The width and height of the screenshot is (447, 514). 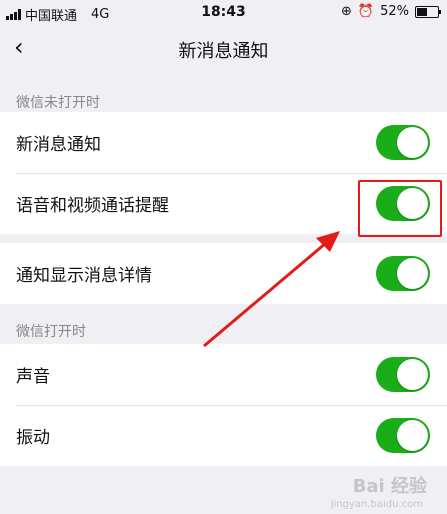 I want to click on watermark-url: jingyan.baidu.com, so click(x=376, y=504).